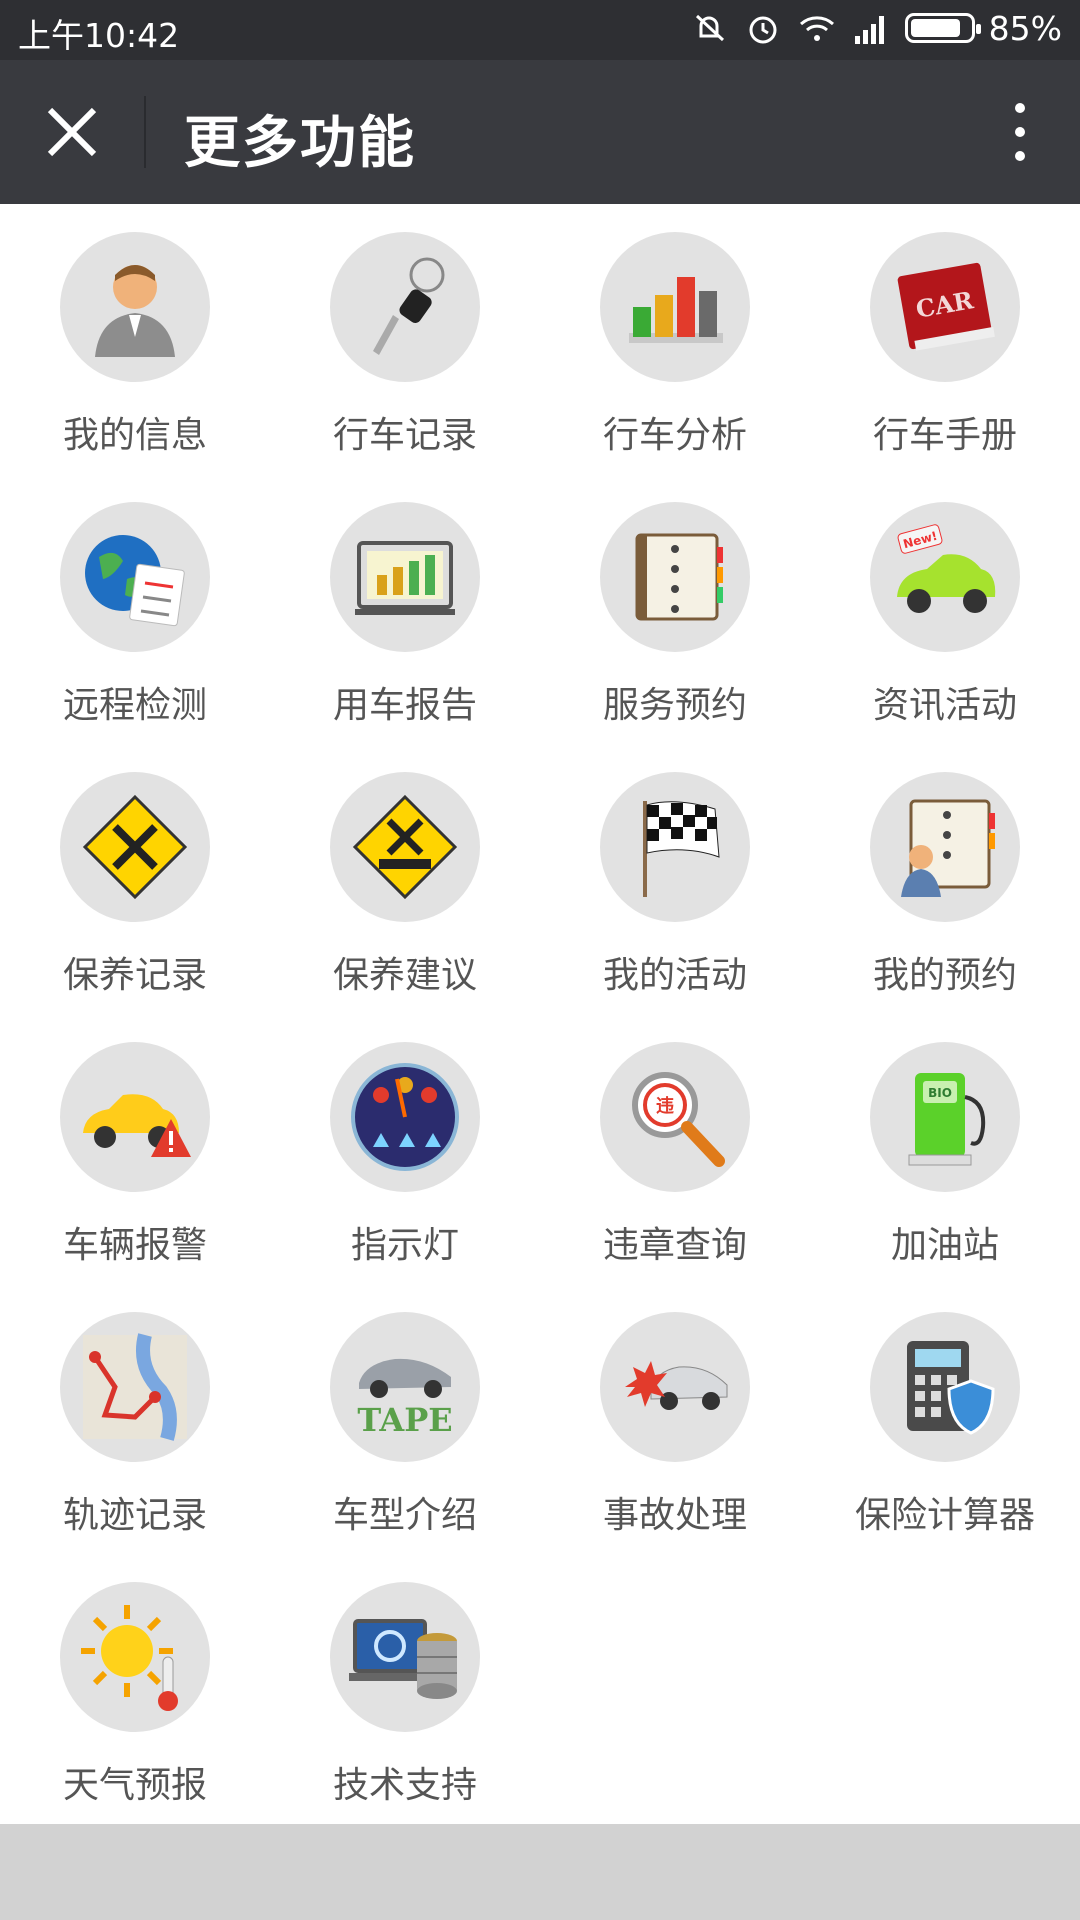 Image resolution: width=1080 pixels, height=1920 pixels. I want to click on feature-item: 服务预约, so click(675, 609).